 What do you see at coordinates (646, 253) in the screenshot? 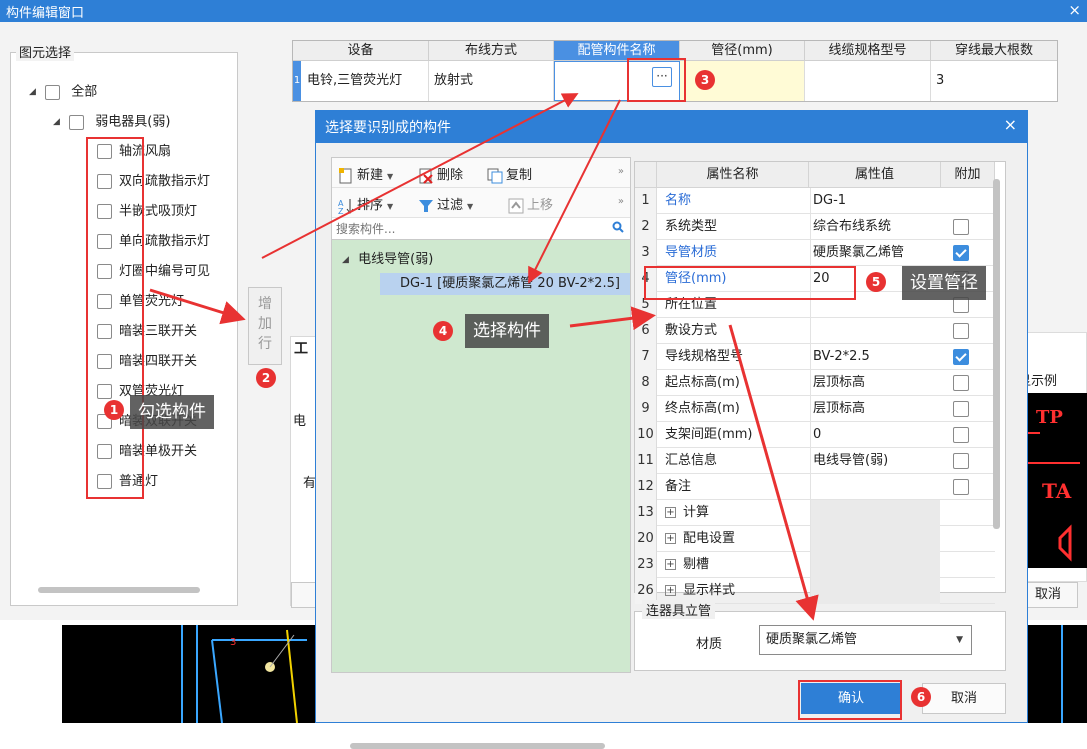
I see `row-number: 3` at bounding box center [646, 253].